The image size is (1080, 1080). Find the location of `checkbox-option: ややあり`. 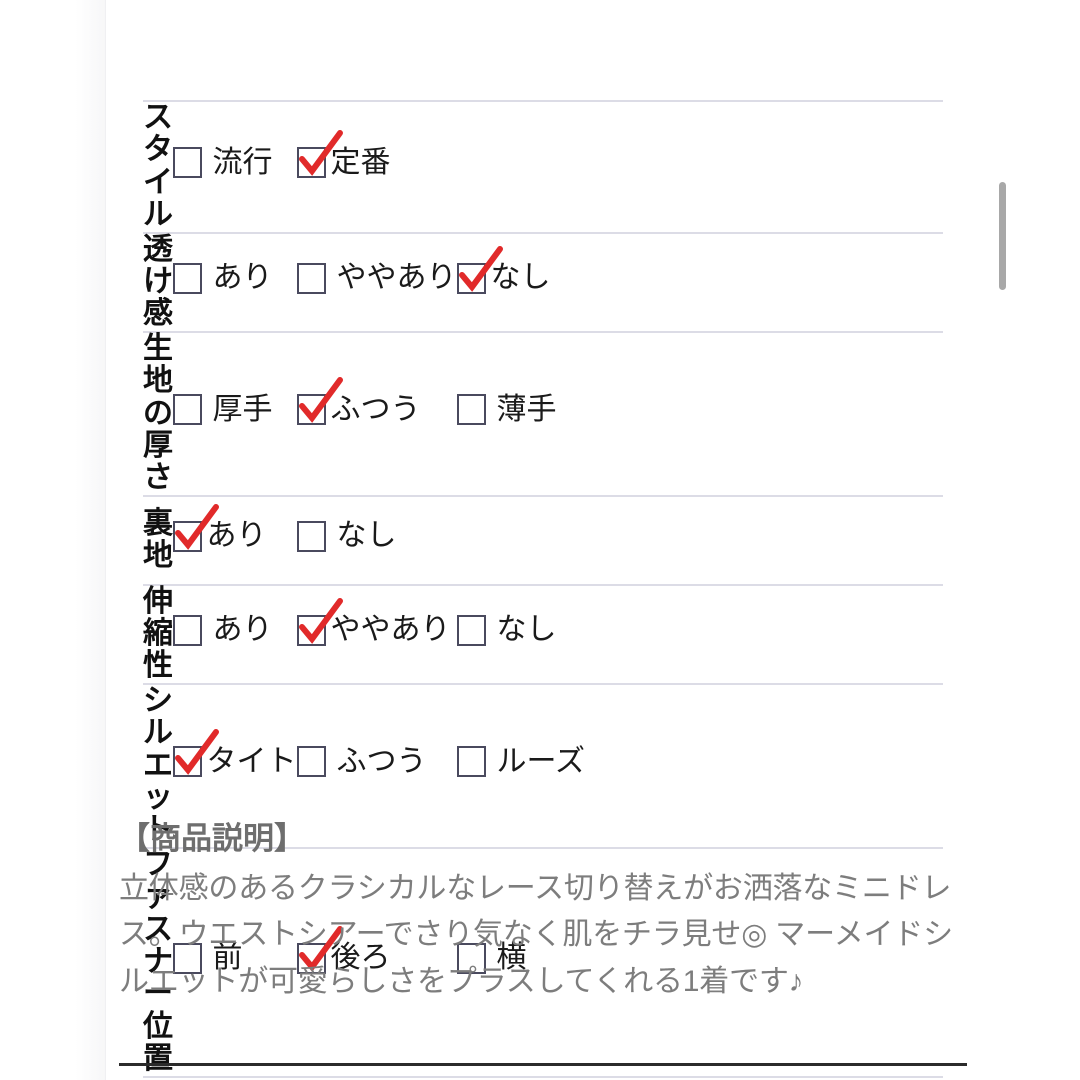

checkbox-option: ややあり is located at coordinates (376, 278).